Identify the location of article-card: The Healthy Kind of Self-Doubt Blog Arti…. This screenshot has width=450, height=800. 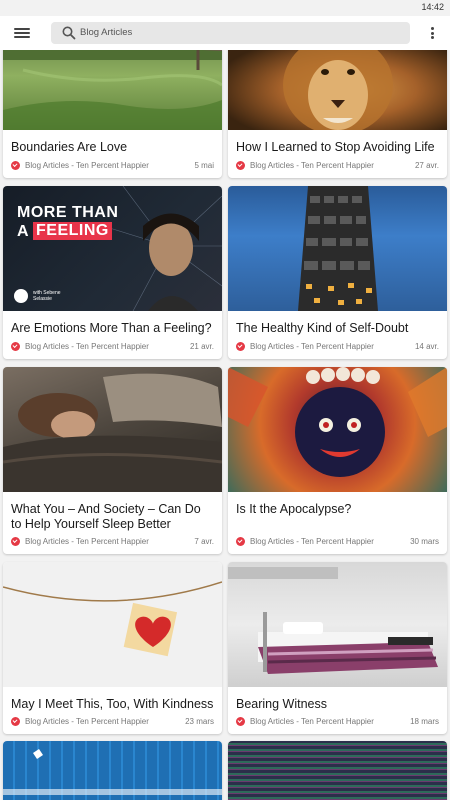
(337, 272).